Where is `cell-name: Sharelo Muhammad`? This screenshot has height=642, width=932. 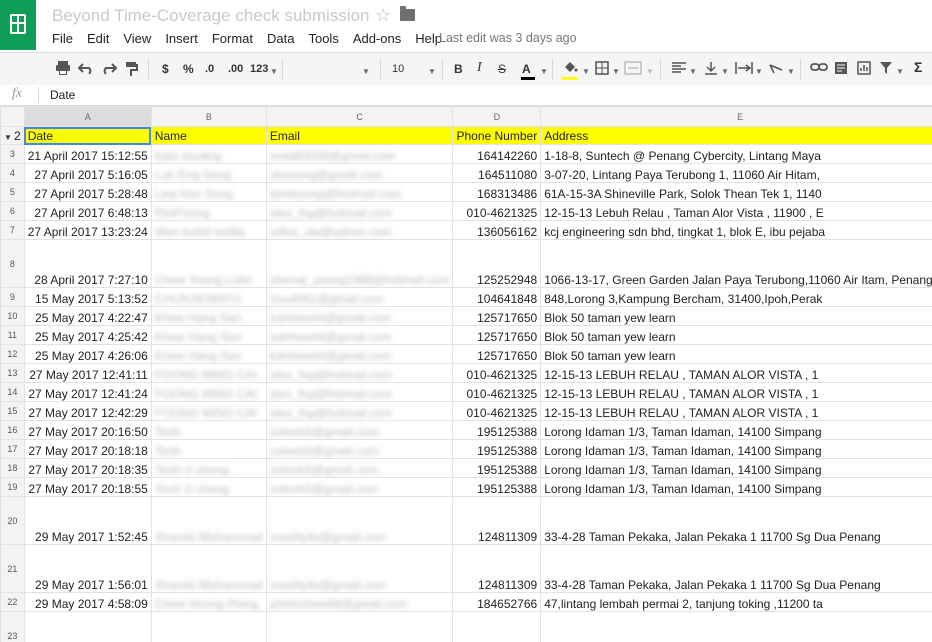
cell-name: Sharelo Muhammad is located at coordinates (208, 568).